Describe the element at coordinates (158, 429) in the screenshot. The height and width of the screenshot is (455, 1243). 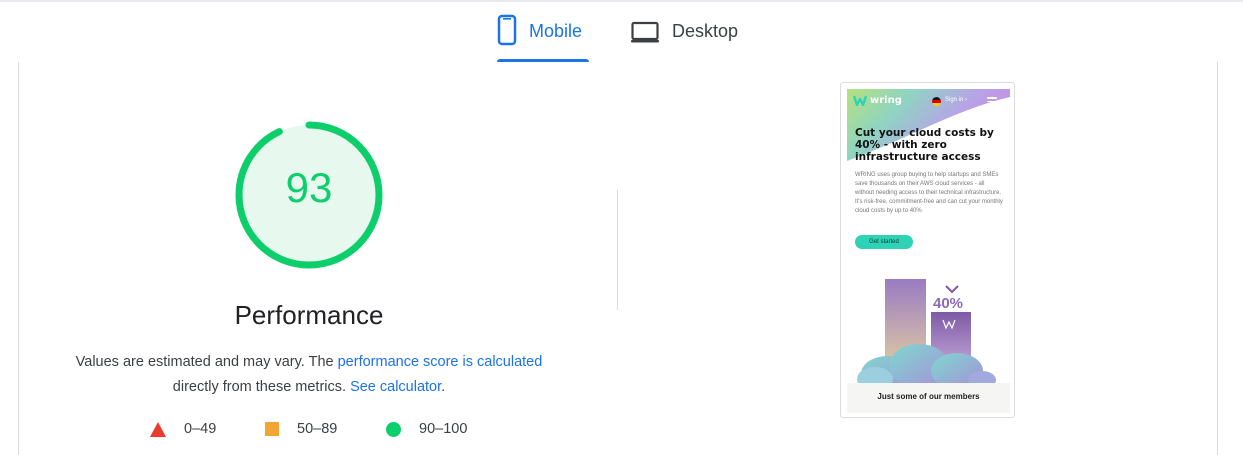
I see `fail-triangle-icon` at that location.